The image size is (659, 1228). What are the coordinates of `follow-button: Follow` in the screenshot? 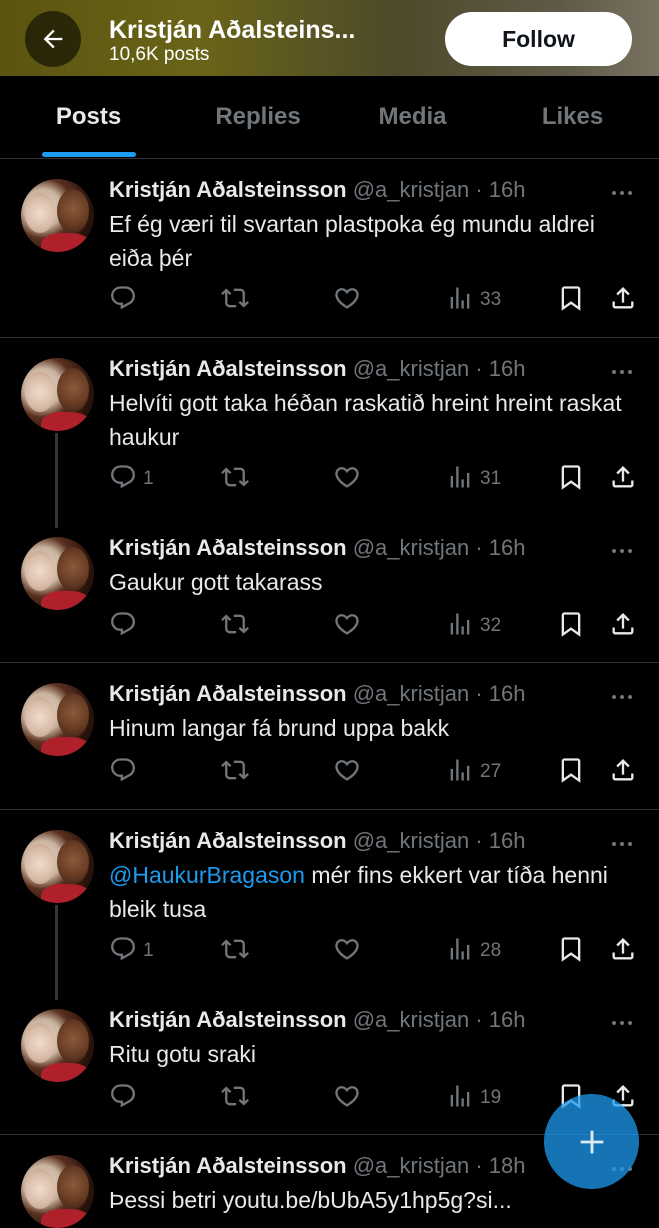 It's located at (538, 39).